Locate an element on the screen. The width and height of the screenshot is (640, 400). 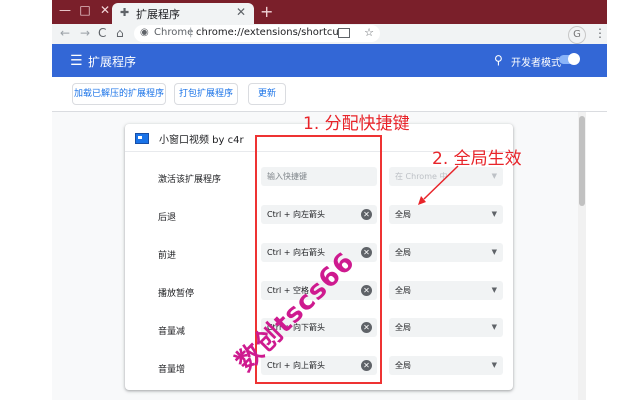
annotation-arrow is located at coordinates (438, 185).